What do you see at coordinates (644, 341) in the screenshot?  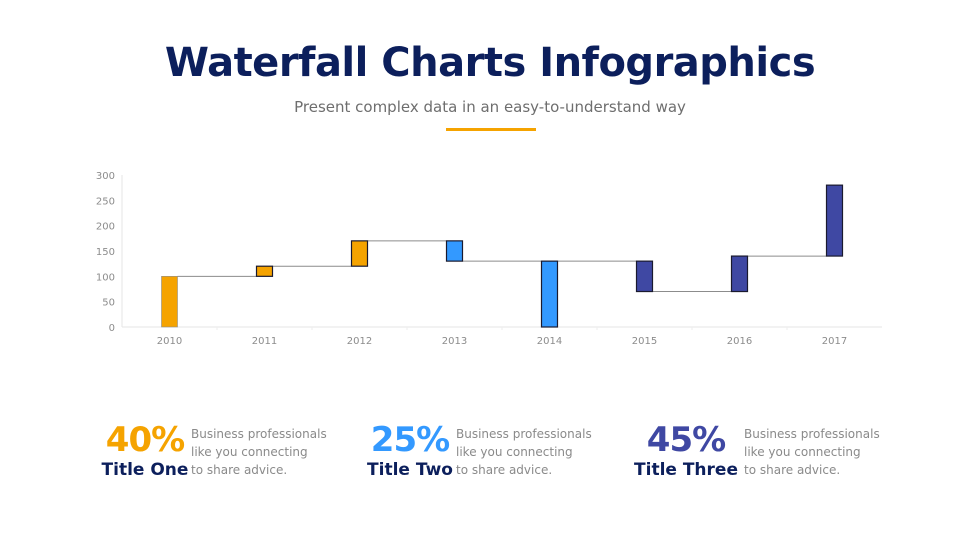 I see `x-tick-label: 2015` at bounding box center [644, 341].